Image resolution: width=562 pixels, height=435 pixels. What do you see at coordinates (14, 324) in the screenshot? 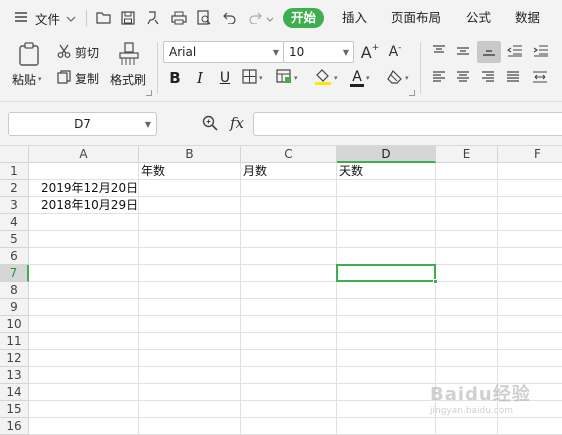
I see `row-header-10: 10` at bounding box center [14, 324].